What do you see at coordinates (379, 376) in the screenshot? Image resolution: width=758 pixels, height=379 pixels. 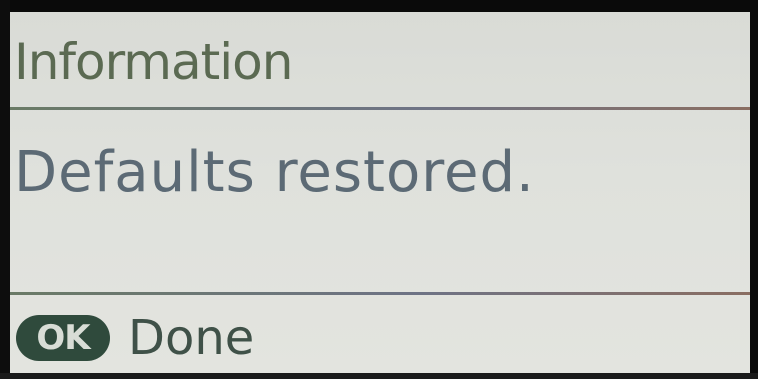 I see `bezel-bottom` at bounding box center [379, 376].